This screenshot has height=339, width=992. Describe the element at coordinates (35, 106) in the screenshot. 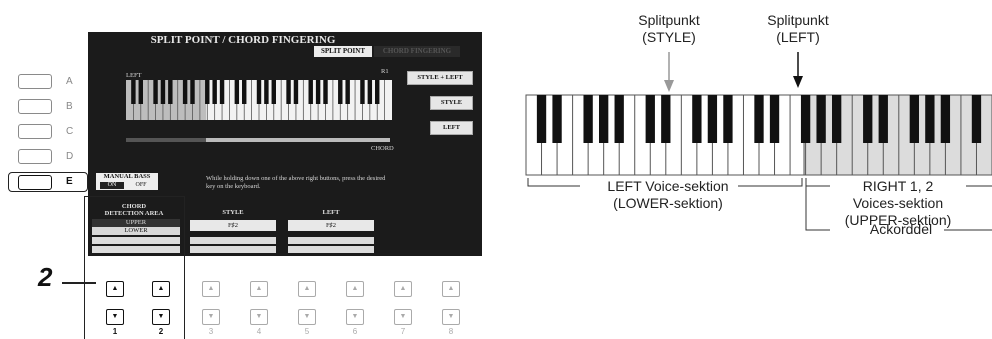

I see `button-b` at that location.